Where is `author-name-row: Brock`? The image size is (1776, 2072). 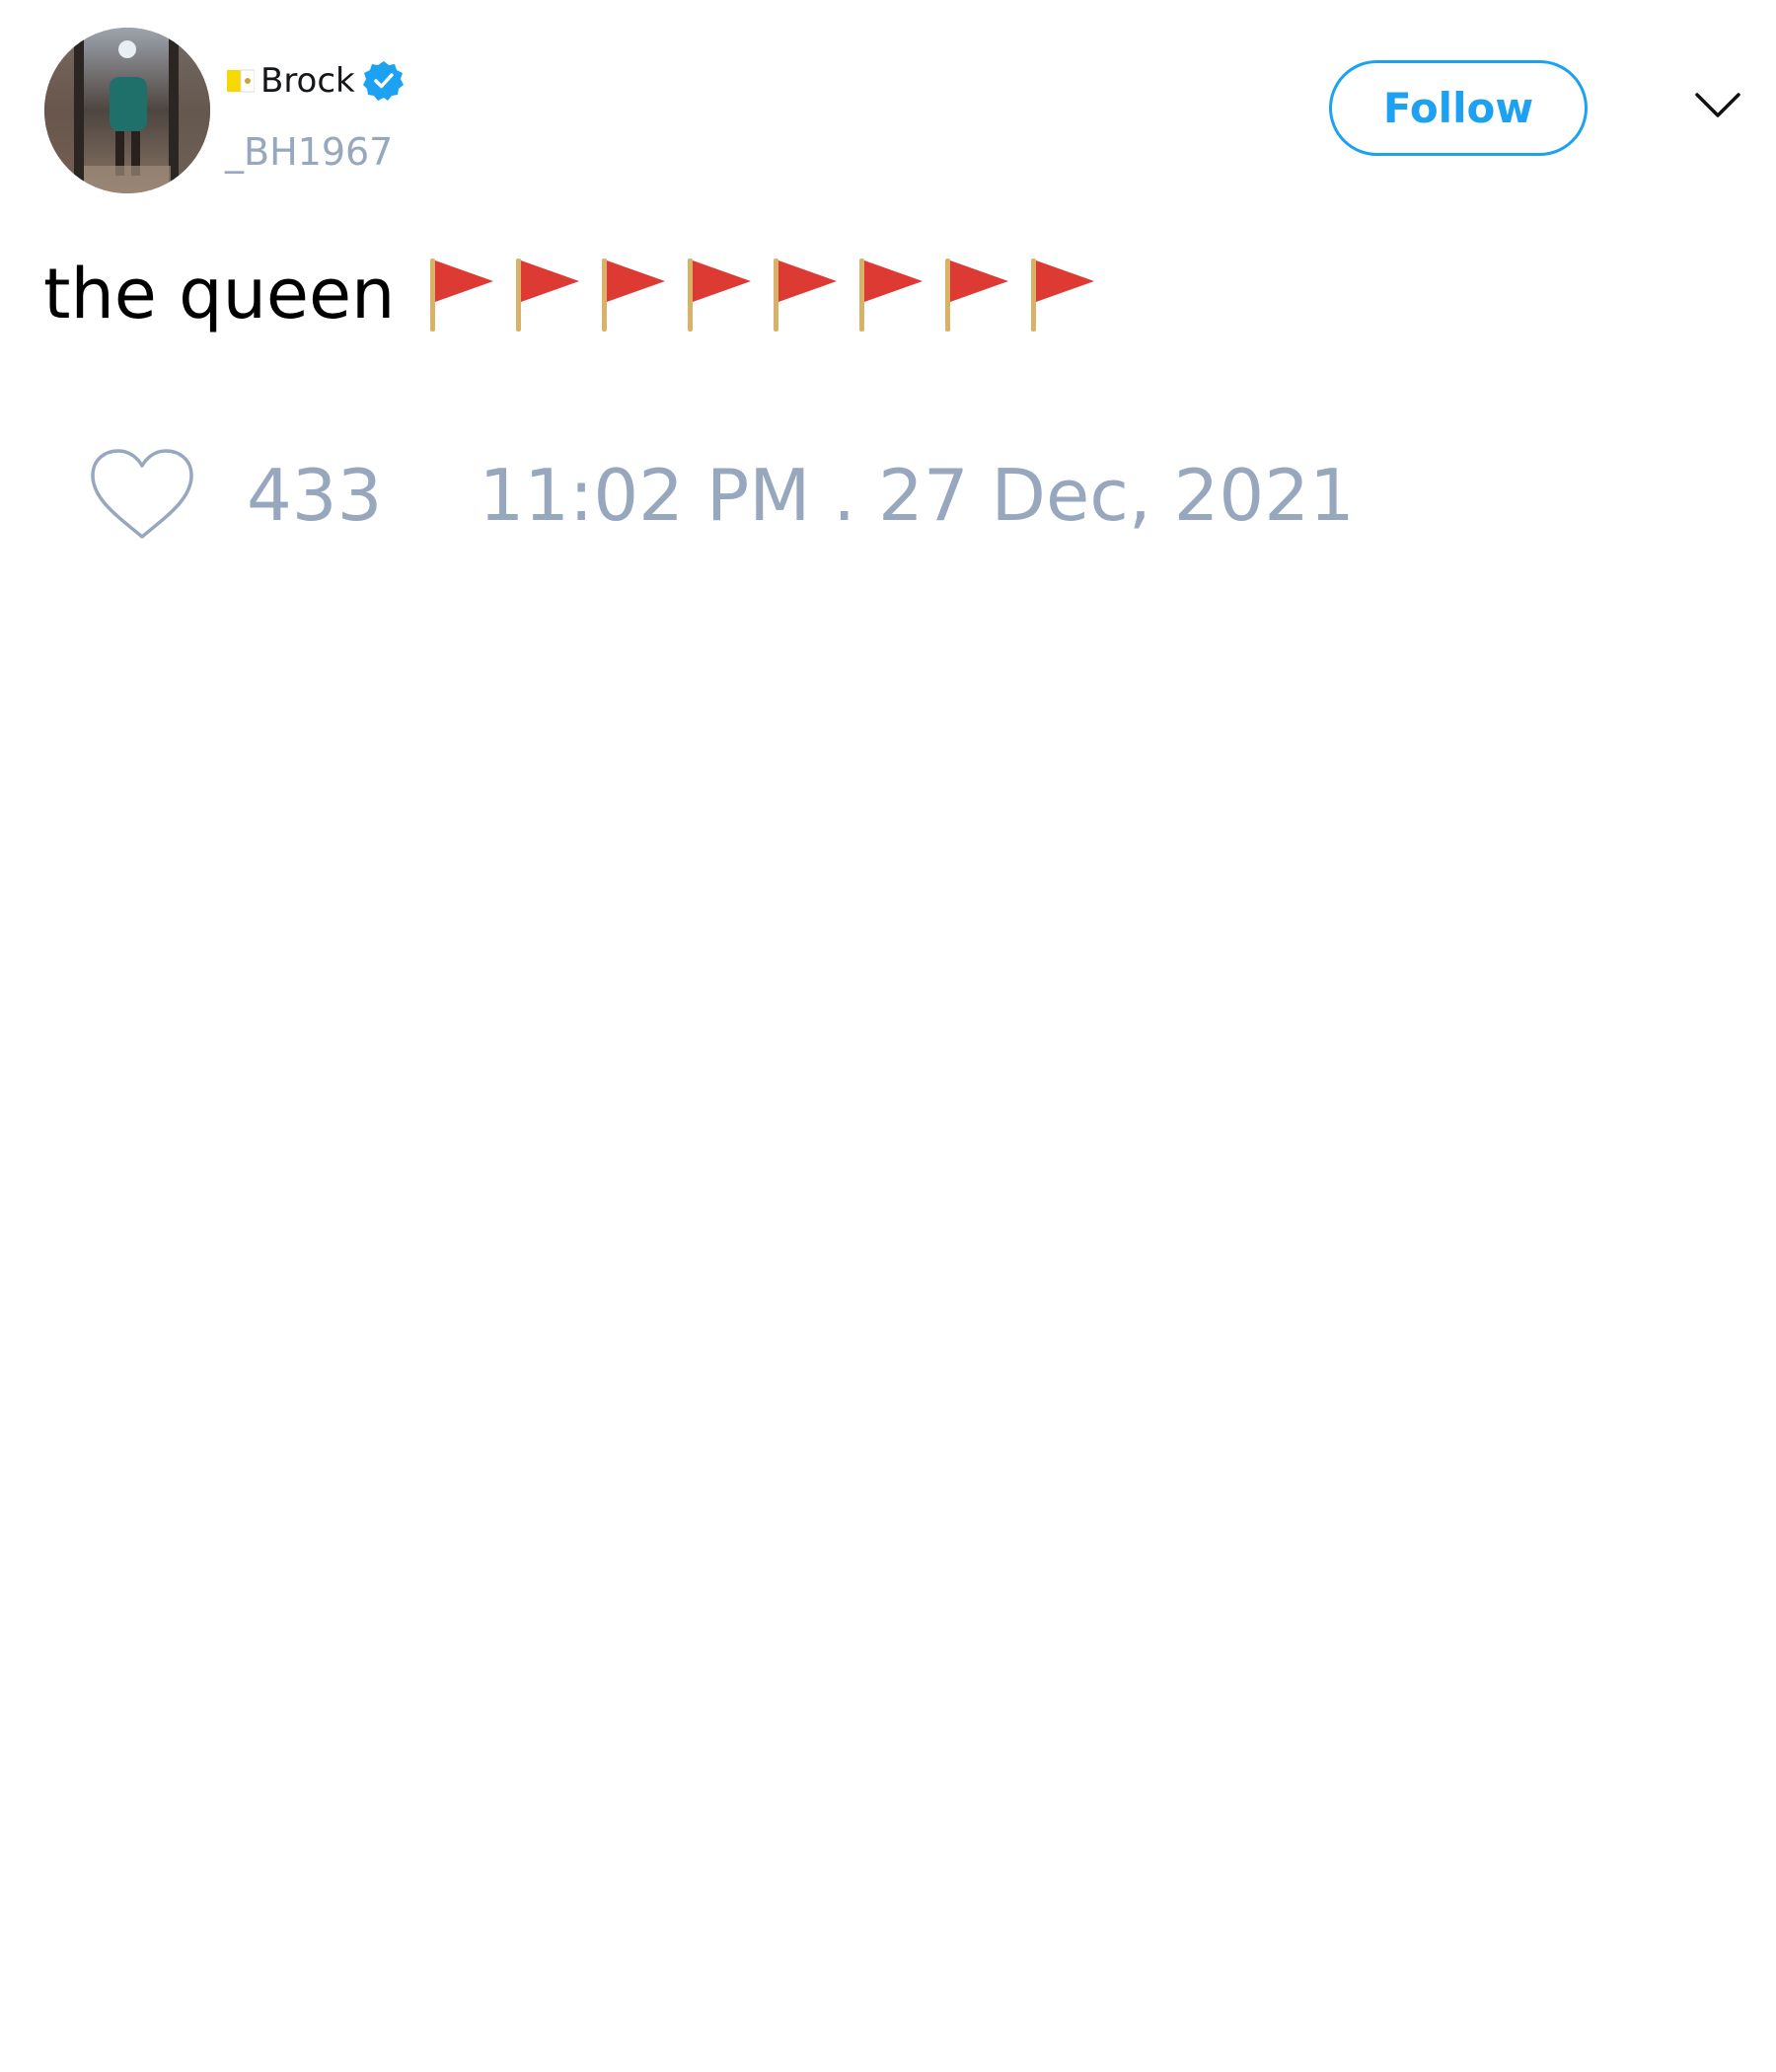
author-name-row: Brock is located at coordinates (316, 81).